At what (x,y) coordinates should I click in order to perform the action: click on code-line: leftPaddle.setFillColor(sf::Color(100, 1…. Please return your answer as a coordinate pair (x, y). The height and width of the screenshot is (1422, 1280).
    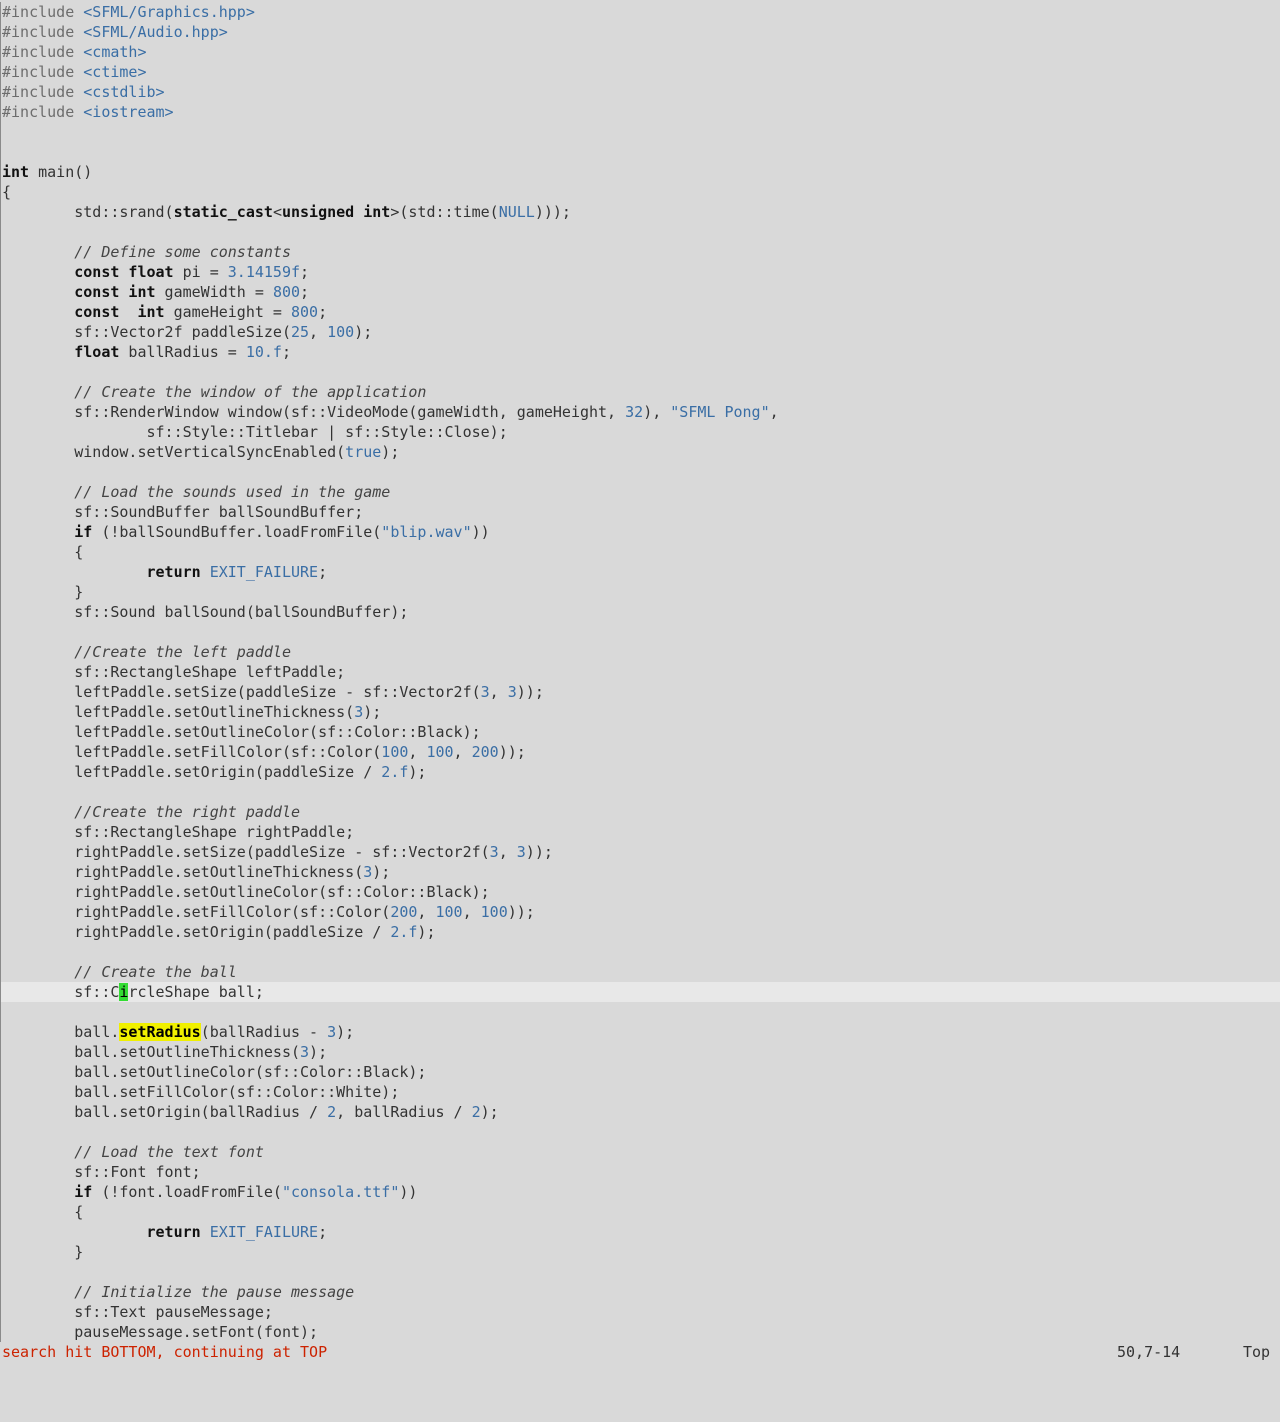
    Looking at the image, I should click on (640, 752).